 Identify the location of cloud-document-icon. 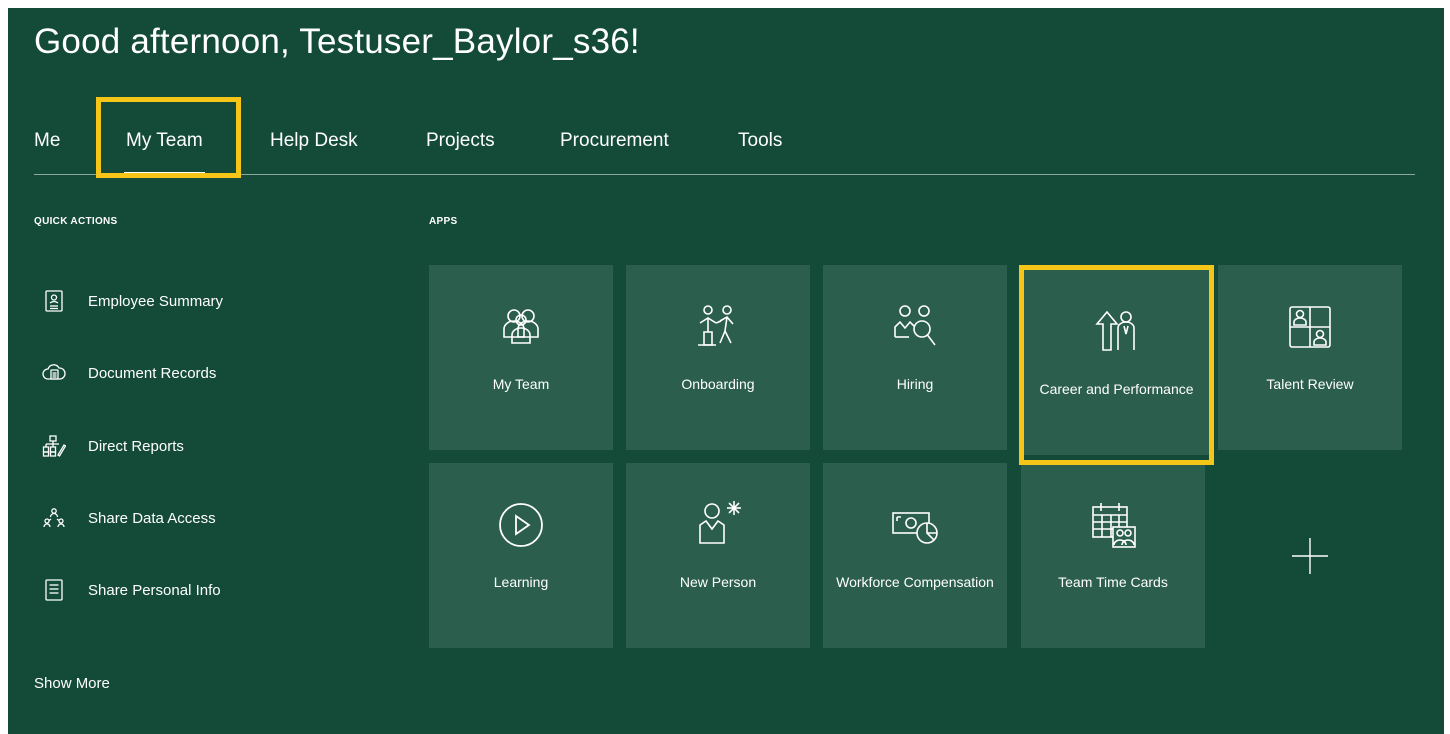
(54, 373).